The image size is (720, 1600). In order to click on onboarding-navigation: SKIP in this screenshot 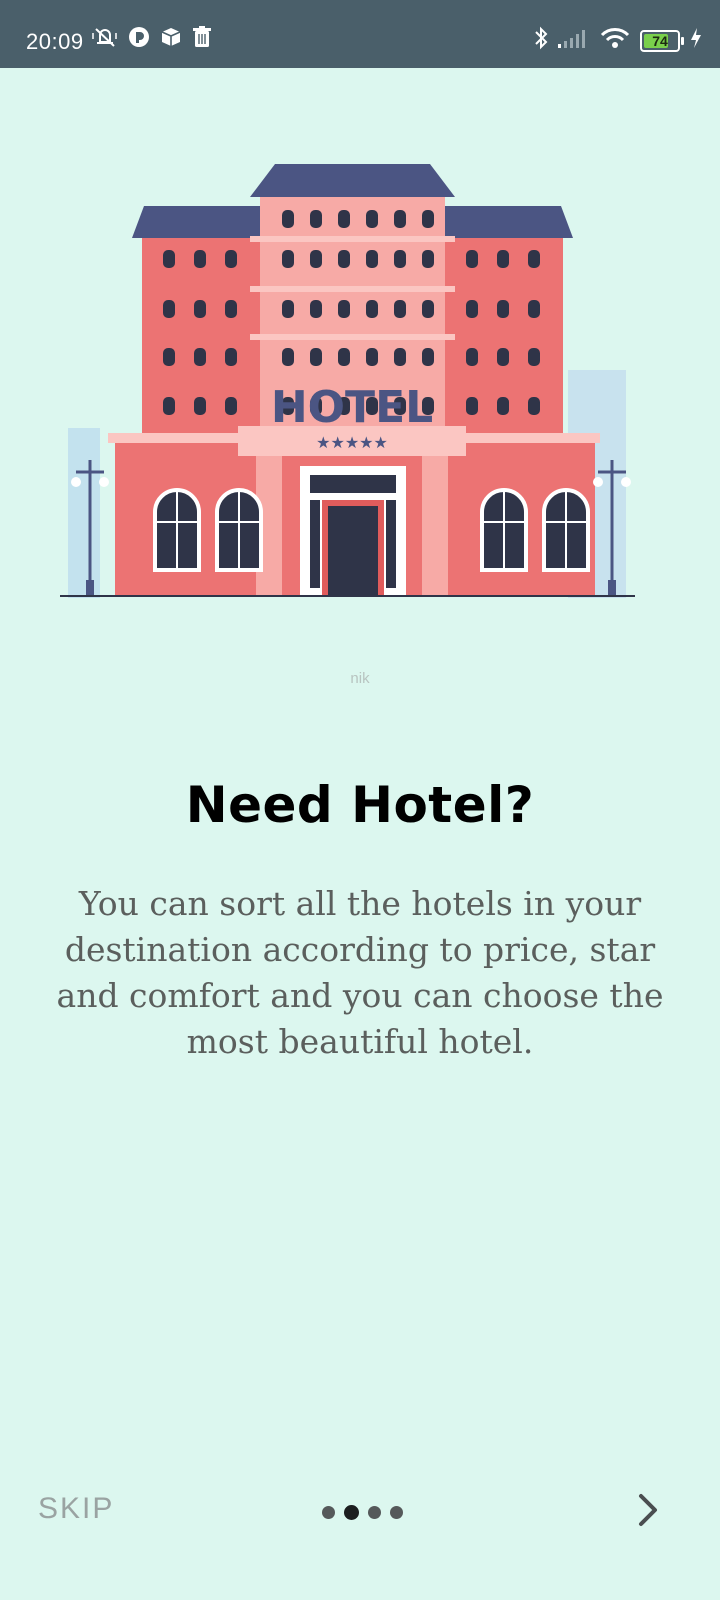, I will do `click(360, 1510)`.